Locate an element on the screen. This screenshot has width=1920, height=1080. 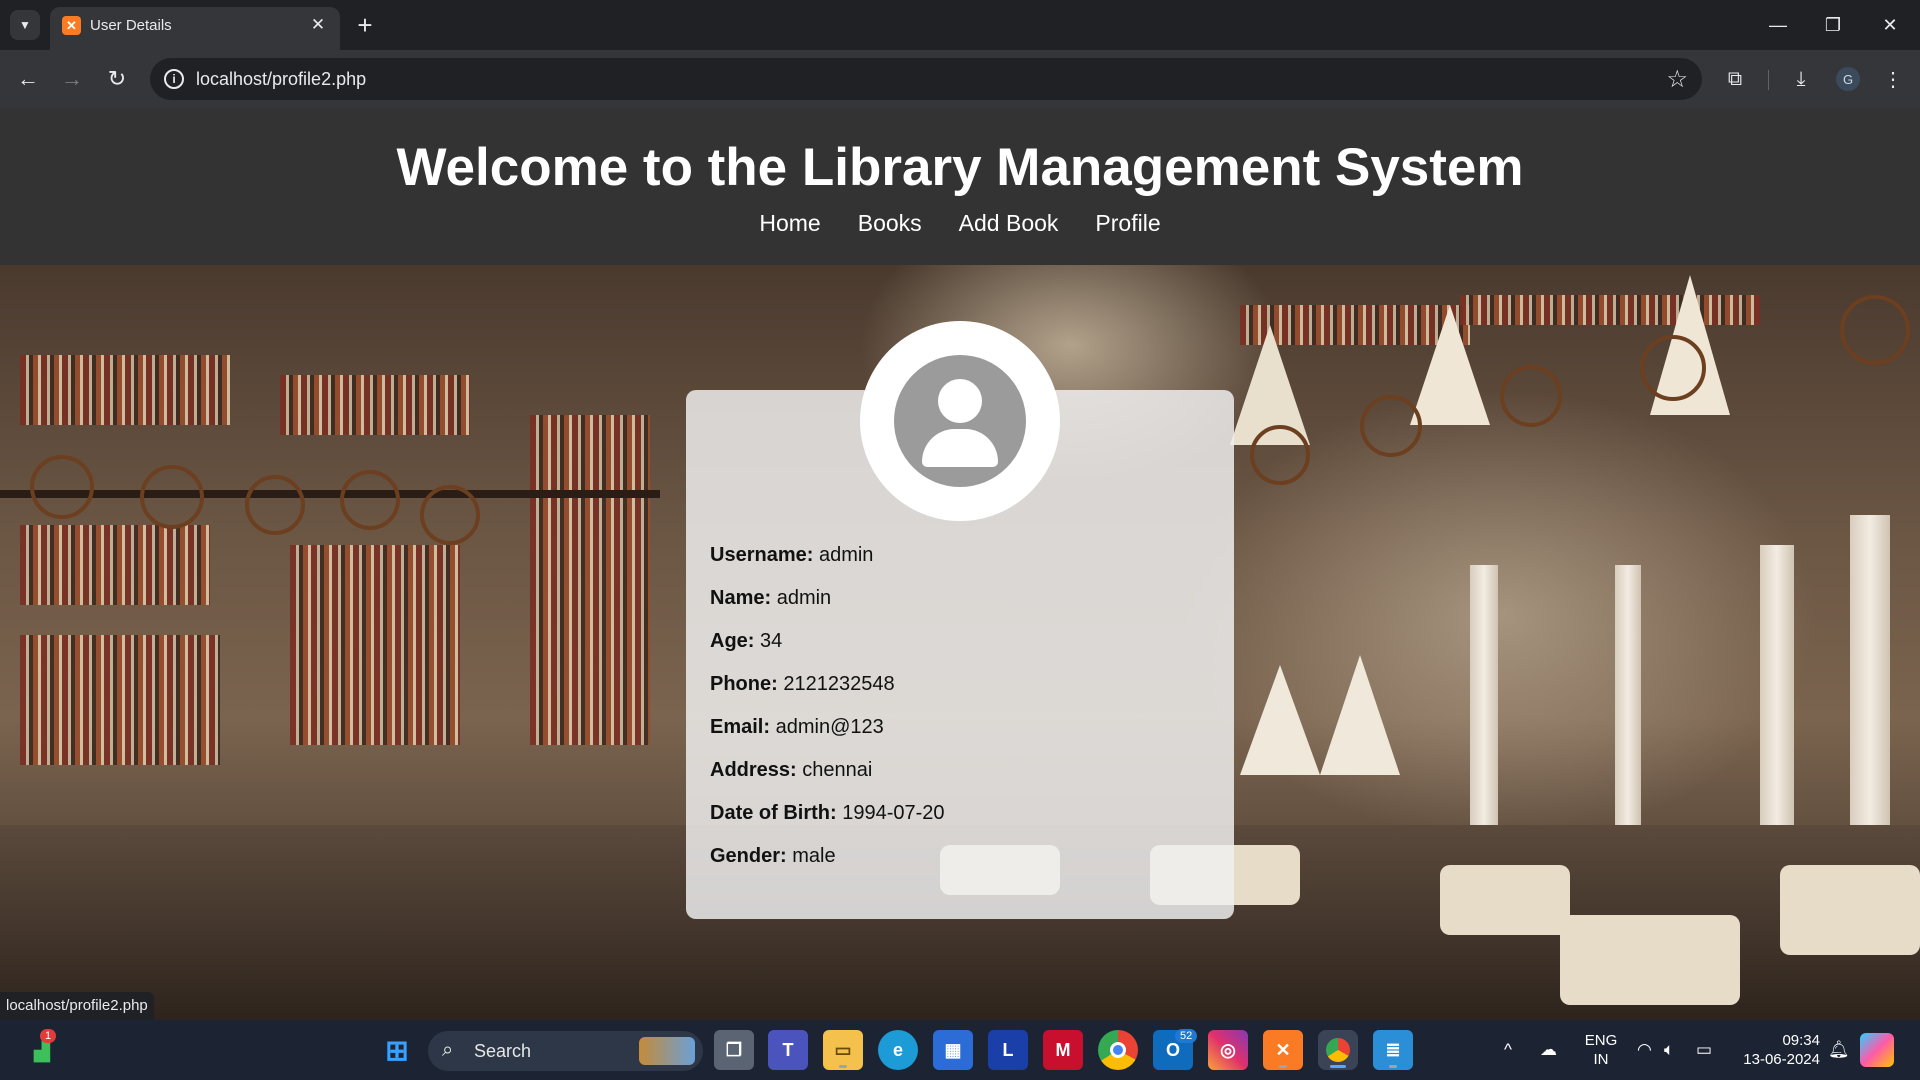
field-label: Username: is located at coordinates (762, 555).